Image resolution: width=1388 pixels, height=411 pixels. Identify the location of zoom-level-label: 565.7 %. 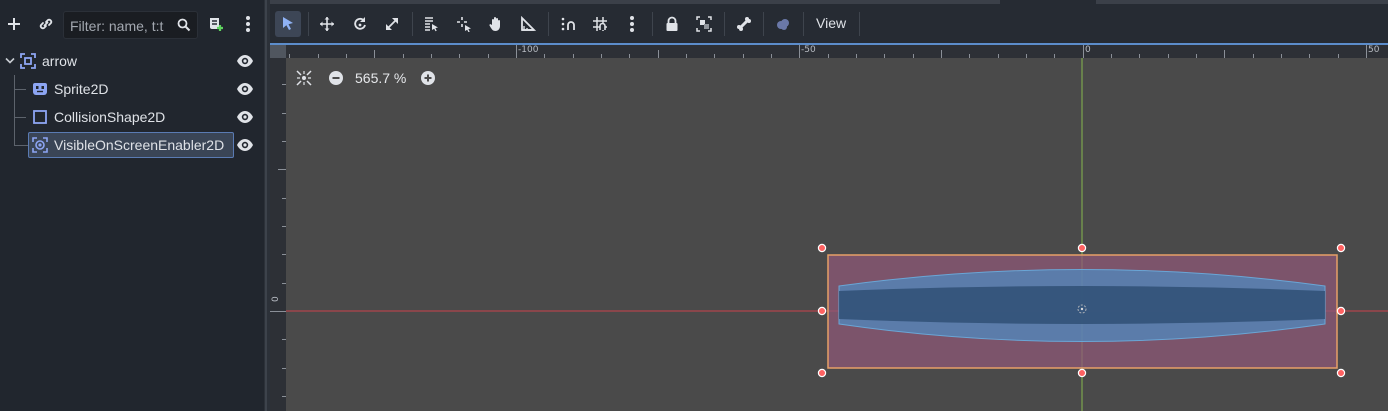
(380, 78).